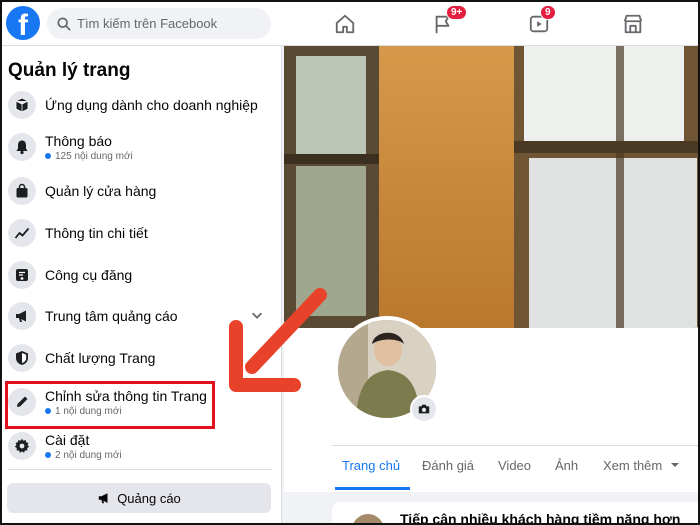  Describe the element at coordinates (540, 21) in the screenshot. I see `watch-tab: 9` at that location.